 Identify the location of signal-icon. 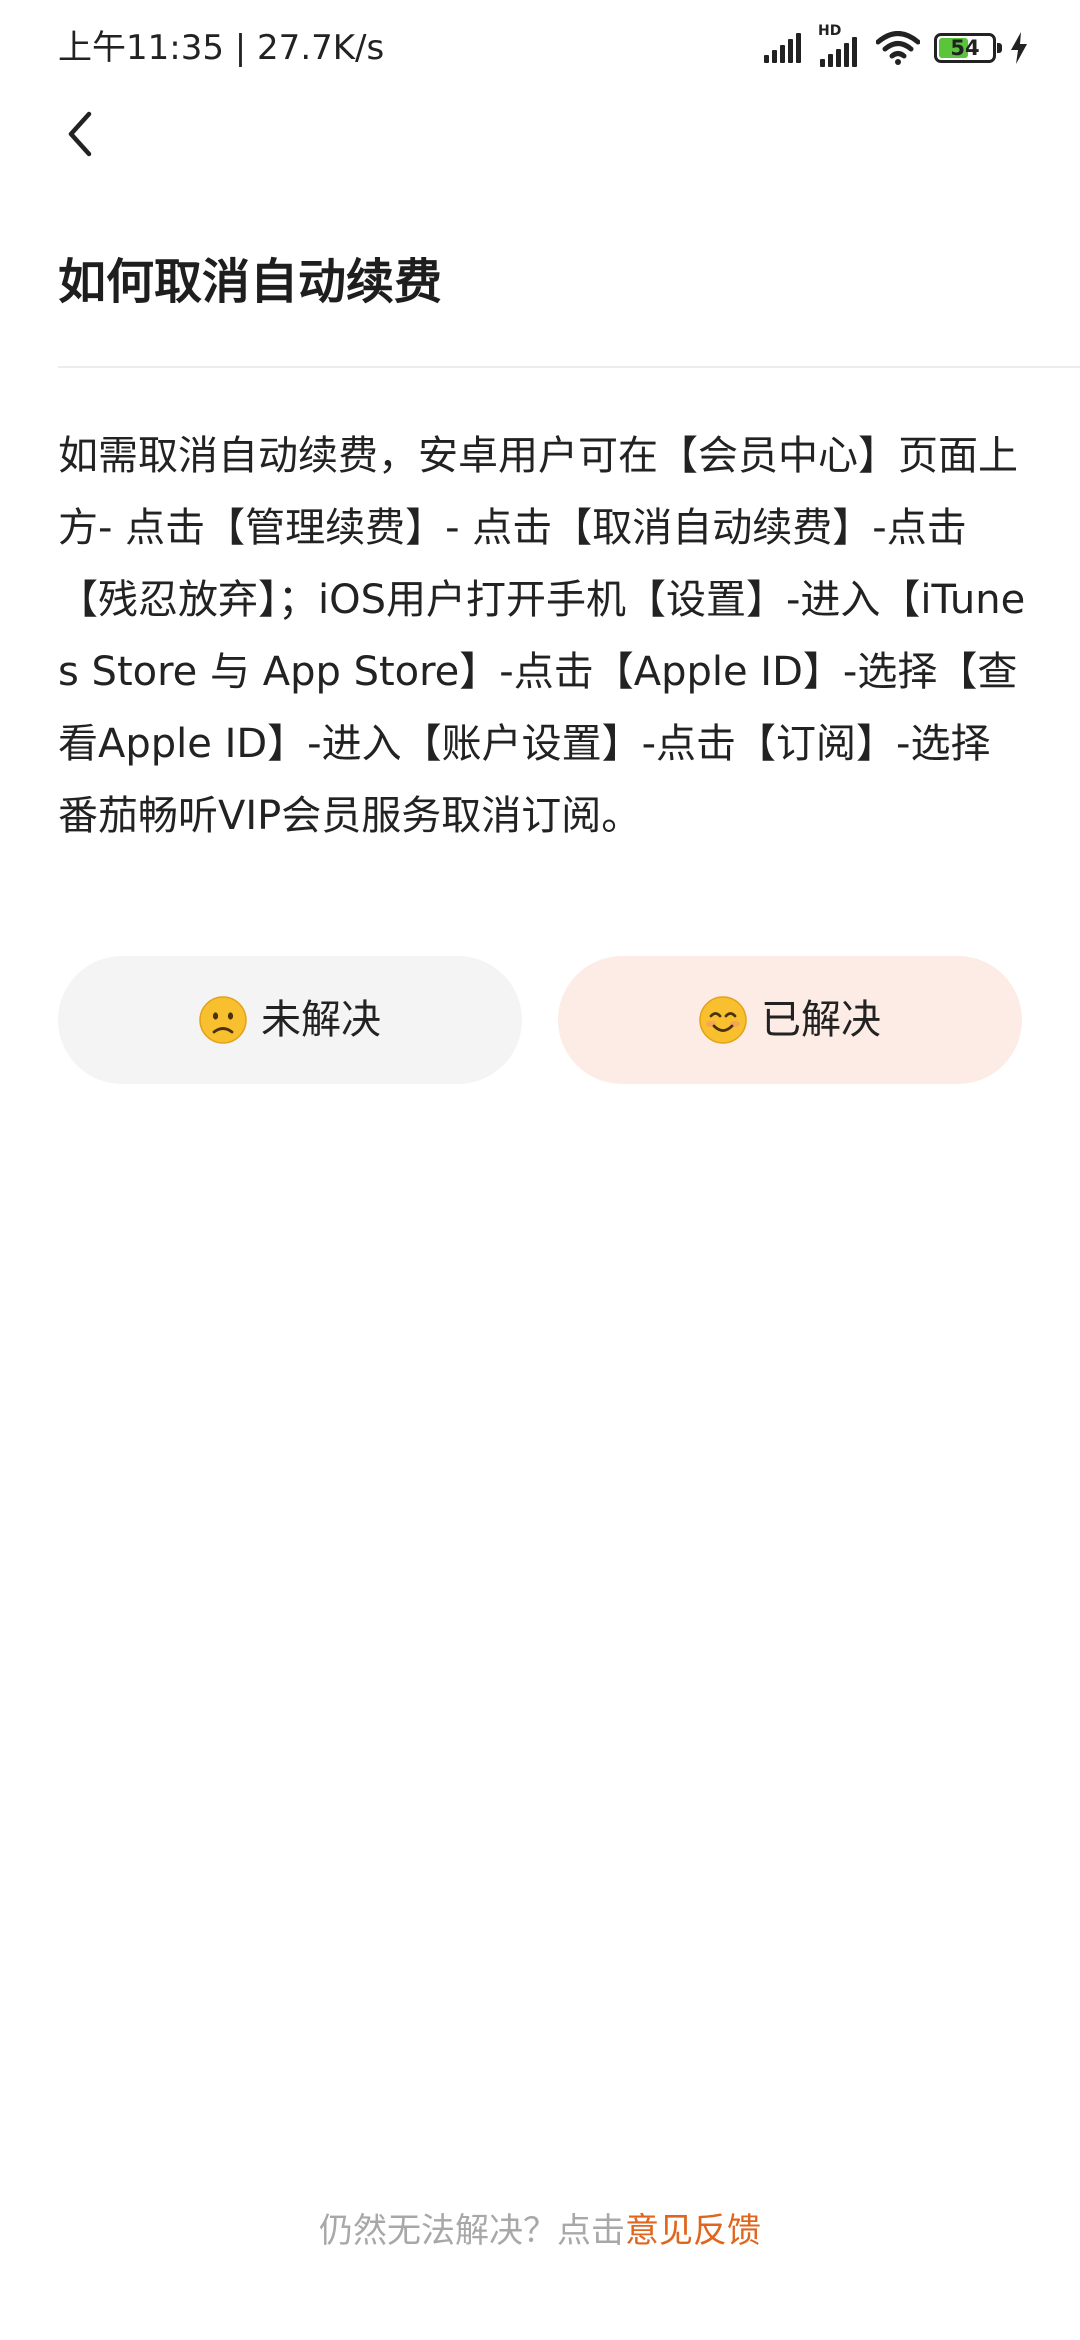
(784, 48).